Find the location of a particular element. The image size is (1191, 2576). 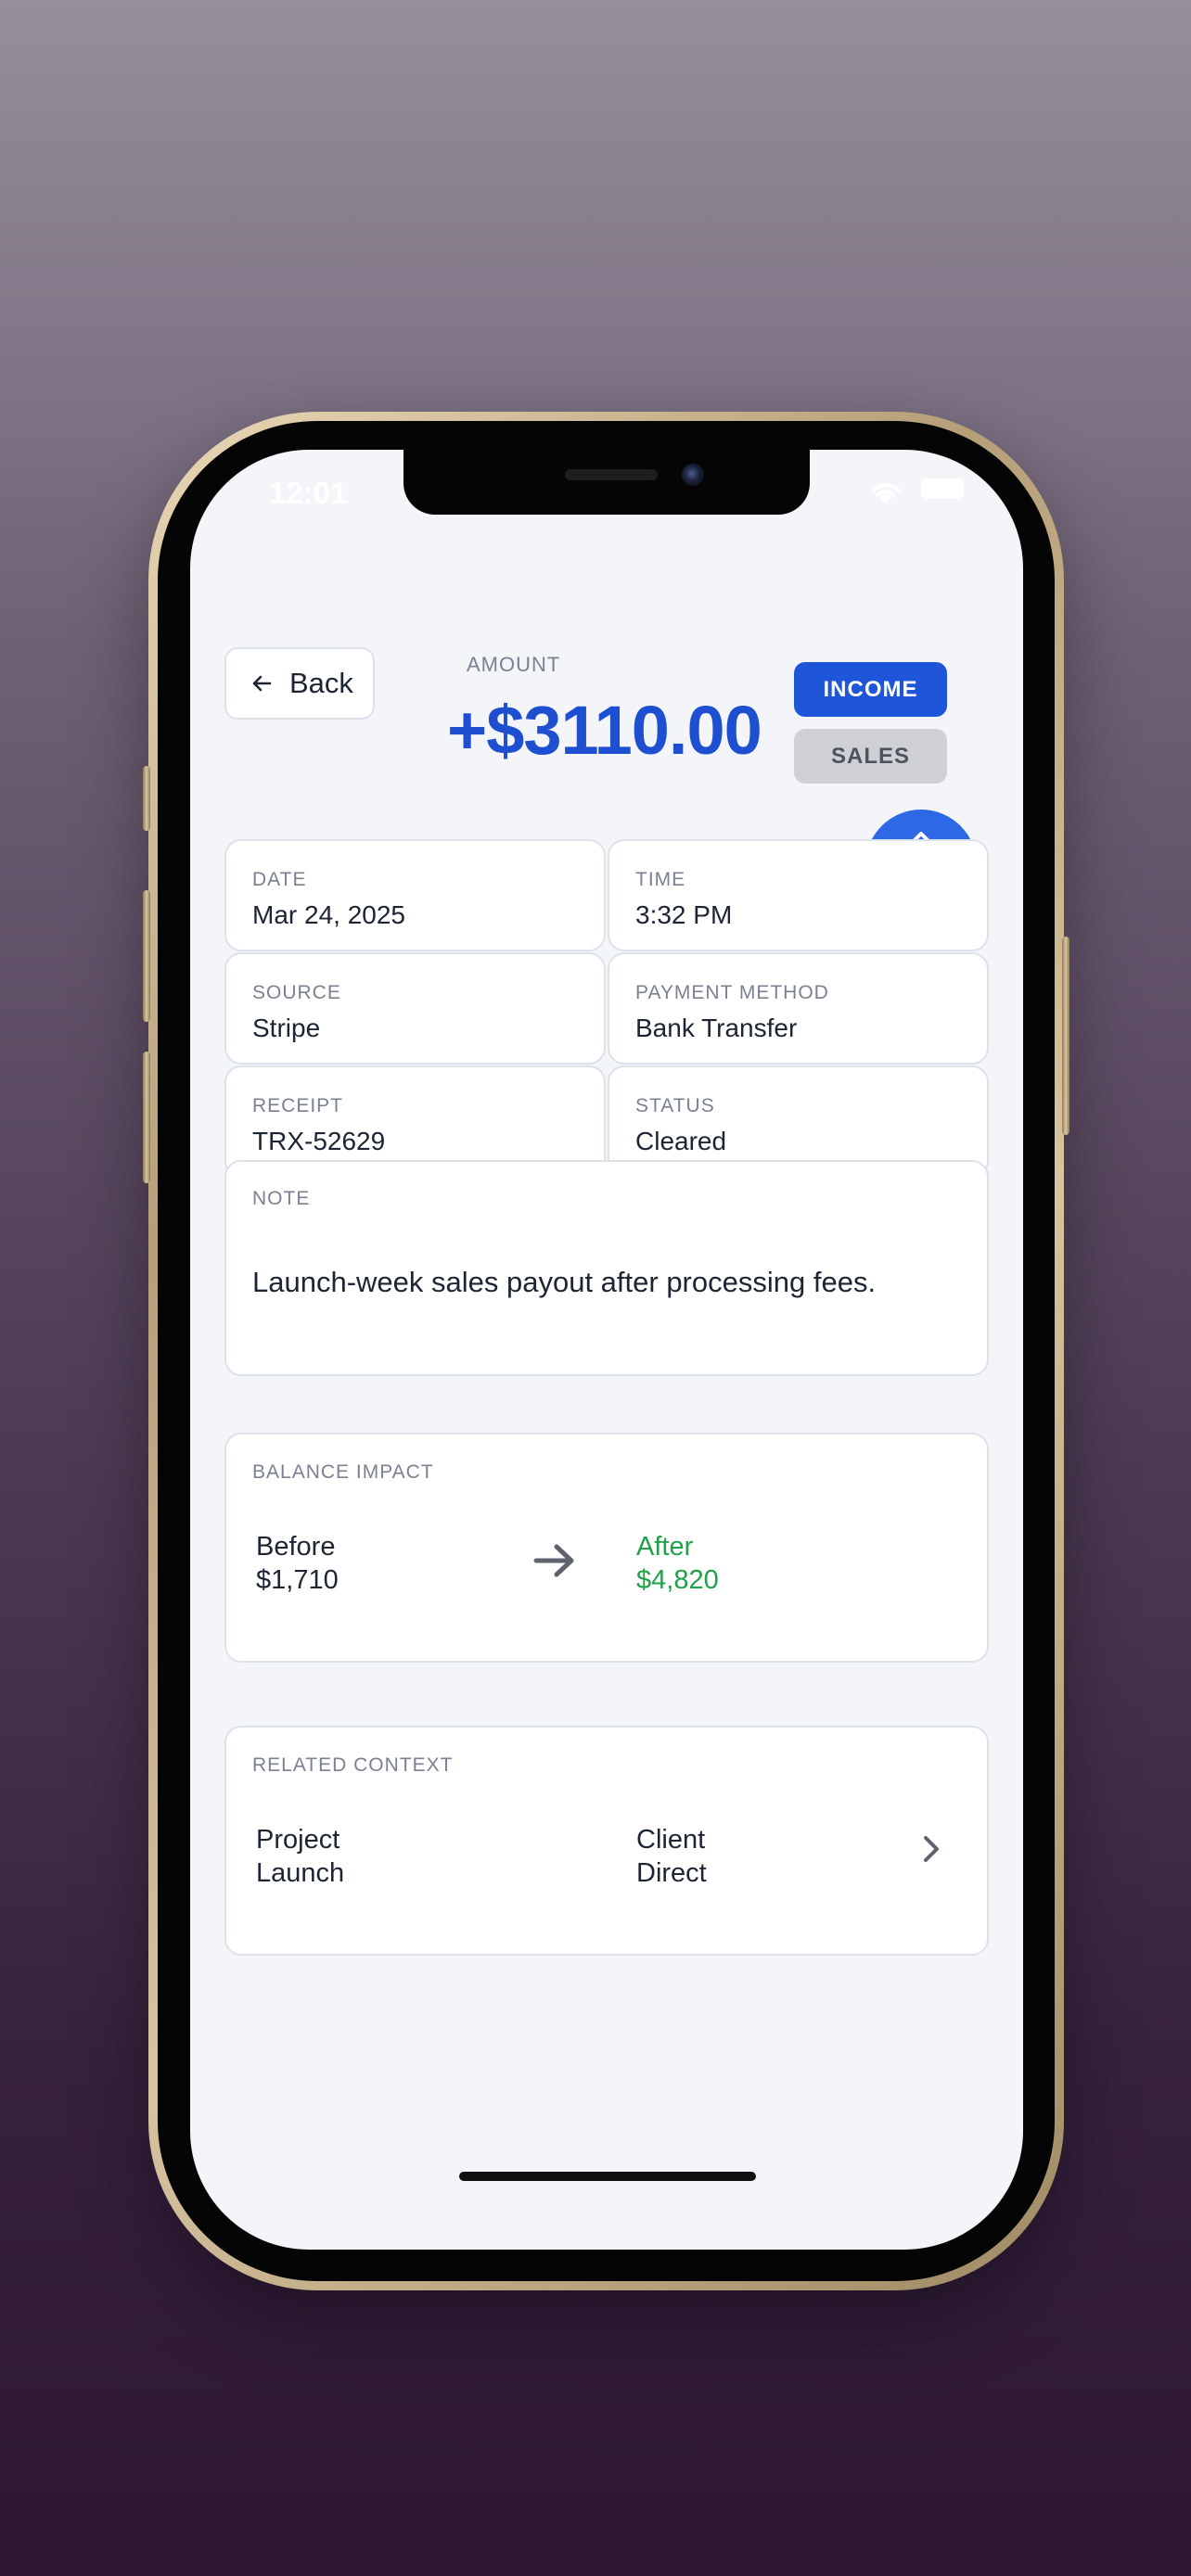

time-value: 3:32 PM is located at coordinates (684, 914).